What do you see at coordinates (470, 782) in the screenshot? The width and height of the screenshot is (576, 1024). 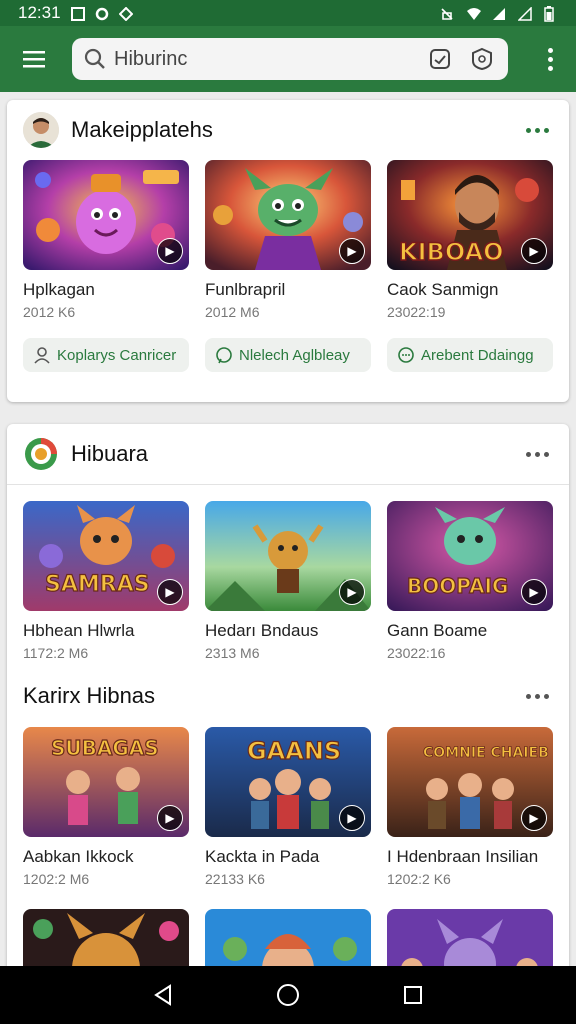 I see `thumbnail: COMNIE CHAIEB ▶` at bounding box center [470, 782].